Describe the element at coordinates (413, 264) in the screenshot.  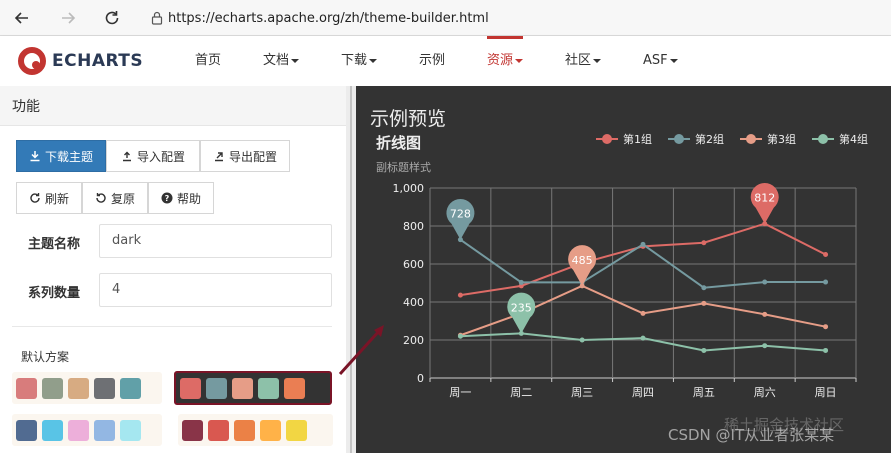
I see `y-tick-label: 600` at that location.